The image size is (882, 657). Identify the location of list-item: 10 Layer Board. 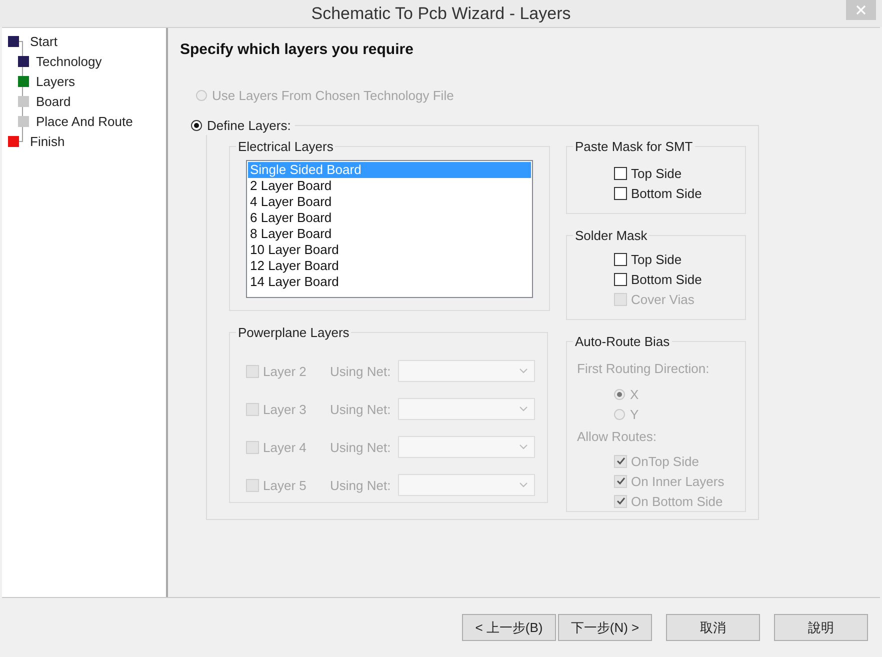
(389, 250).